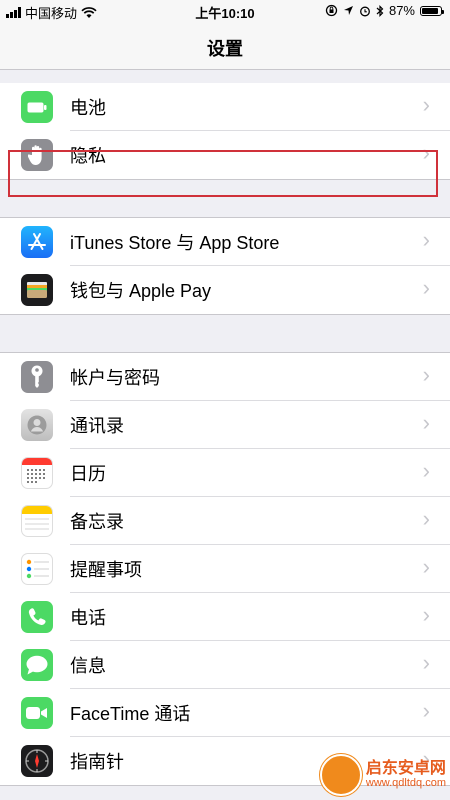 Image resolution: width=450 pixels, height=800 pixels. Describe the element at coordinates (401, 10) in the screenshot. I see `battery-percent: 87%` at that location.